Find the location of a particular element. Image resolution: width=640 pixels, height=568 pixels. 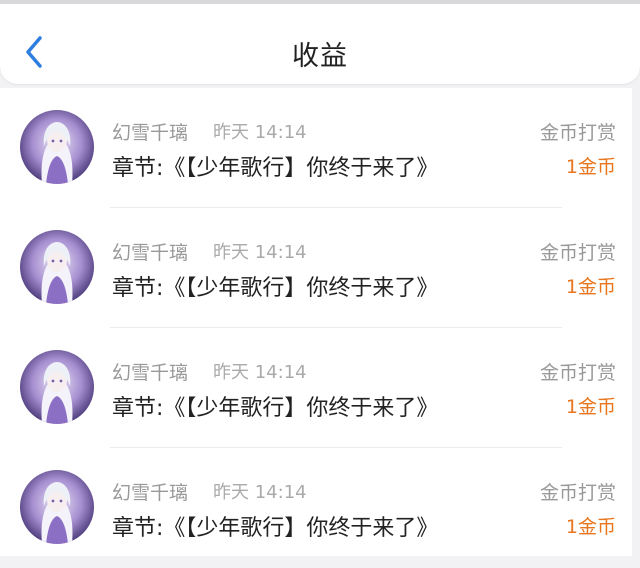

app-header: 收益 is located at coordinates (320, 44).